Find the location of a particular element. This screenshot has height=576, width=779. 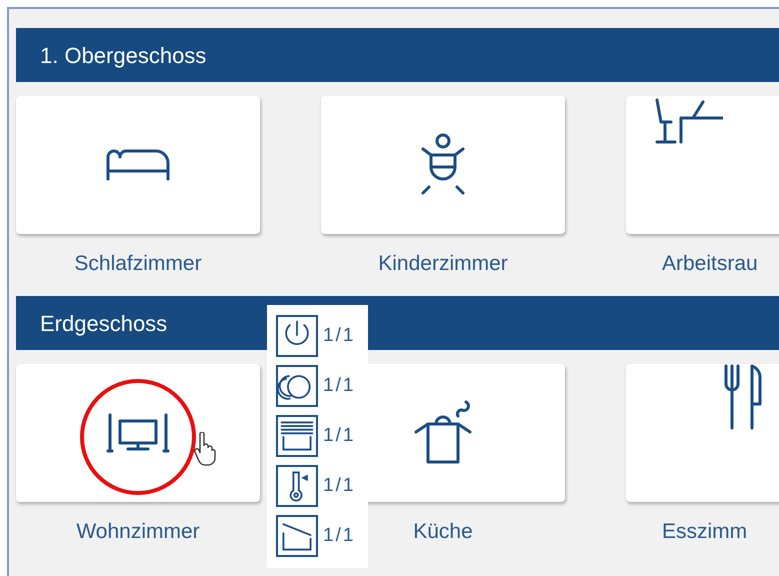

bed-icon is located at coordinates (138, 165).